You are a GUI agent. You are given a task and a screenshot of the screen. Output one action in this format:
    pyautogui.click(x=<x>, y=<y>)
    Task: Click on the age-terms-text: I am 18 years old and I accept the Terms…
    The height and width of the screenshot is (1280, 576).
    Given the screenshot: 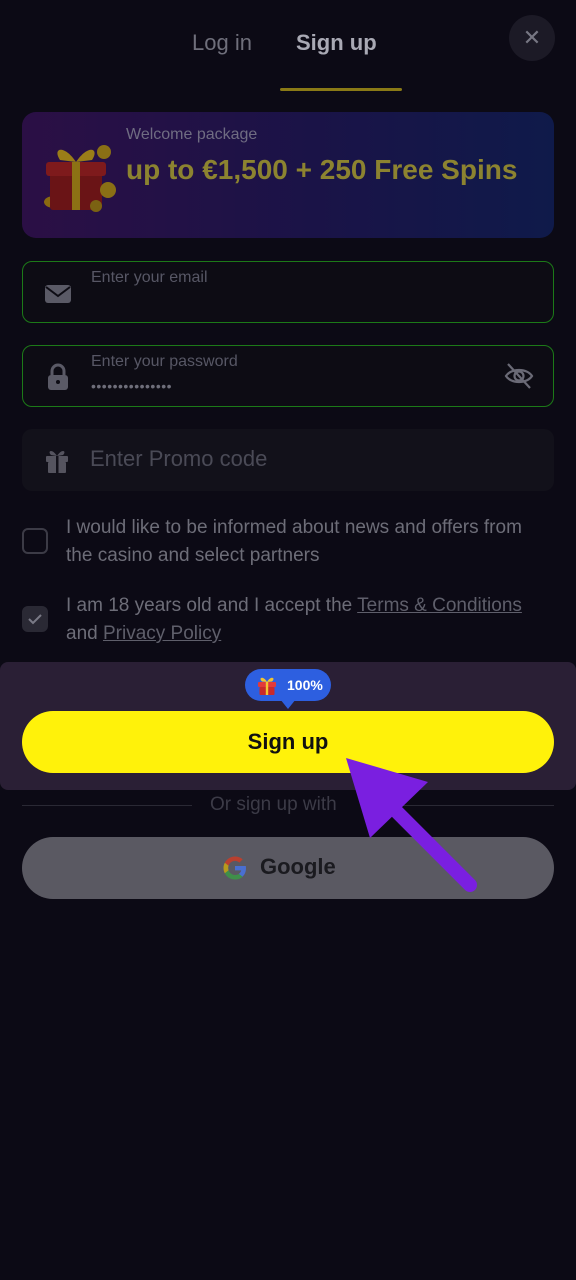 What is the action you would take?
    pyautogui.click(x=296, y=620)
    